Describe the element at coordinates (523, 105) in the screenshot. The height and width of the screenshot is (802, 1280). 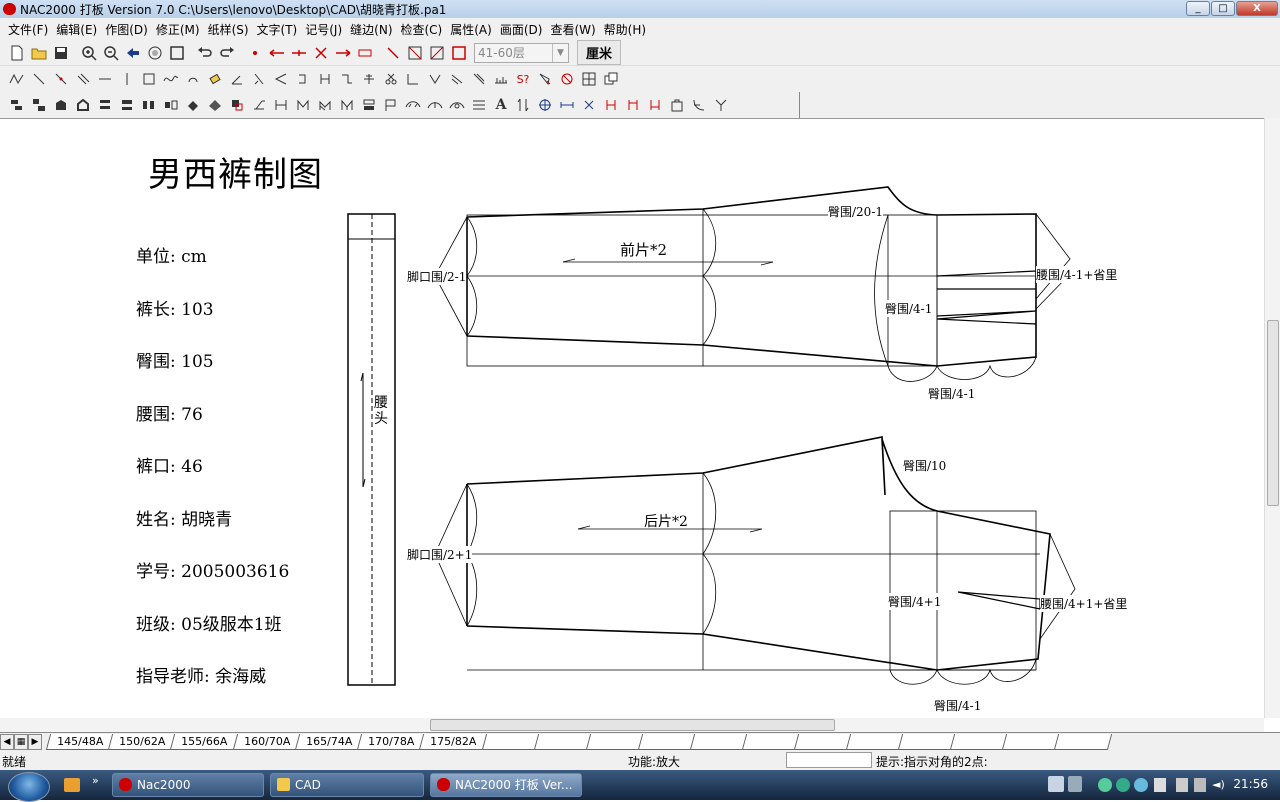
I see `vertical-arrows-icon` at that location.